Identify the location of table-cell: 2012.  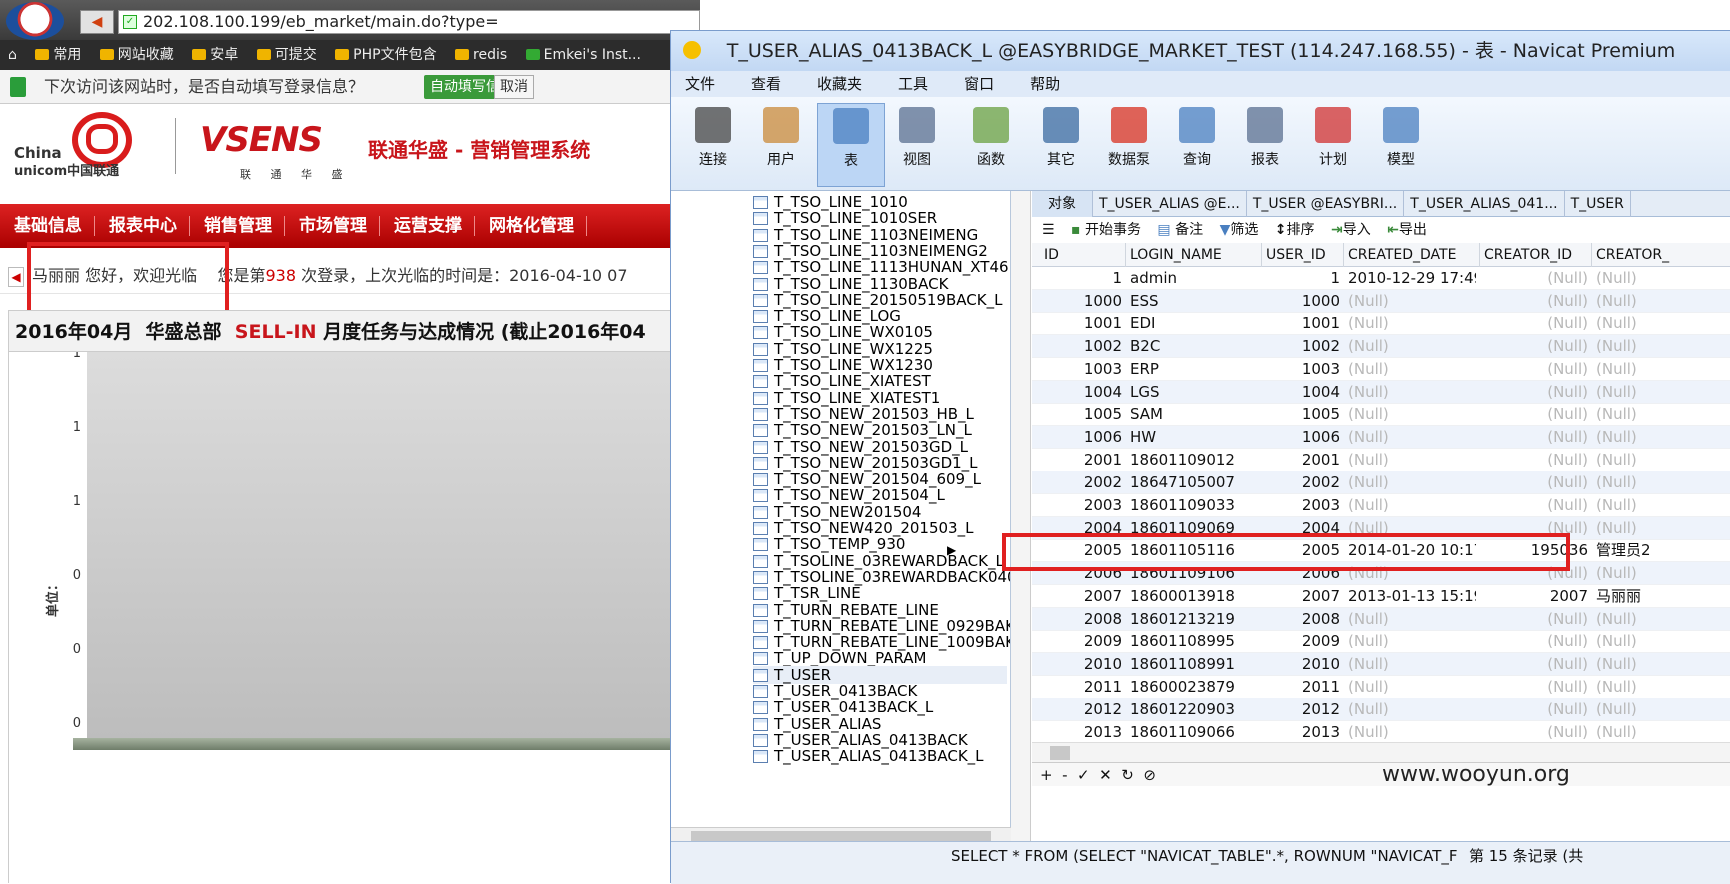
(1083, 709).